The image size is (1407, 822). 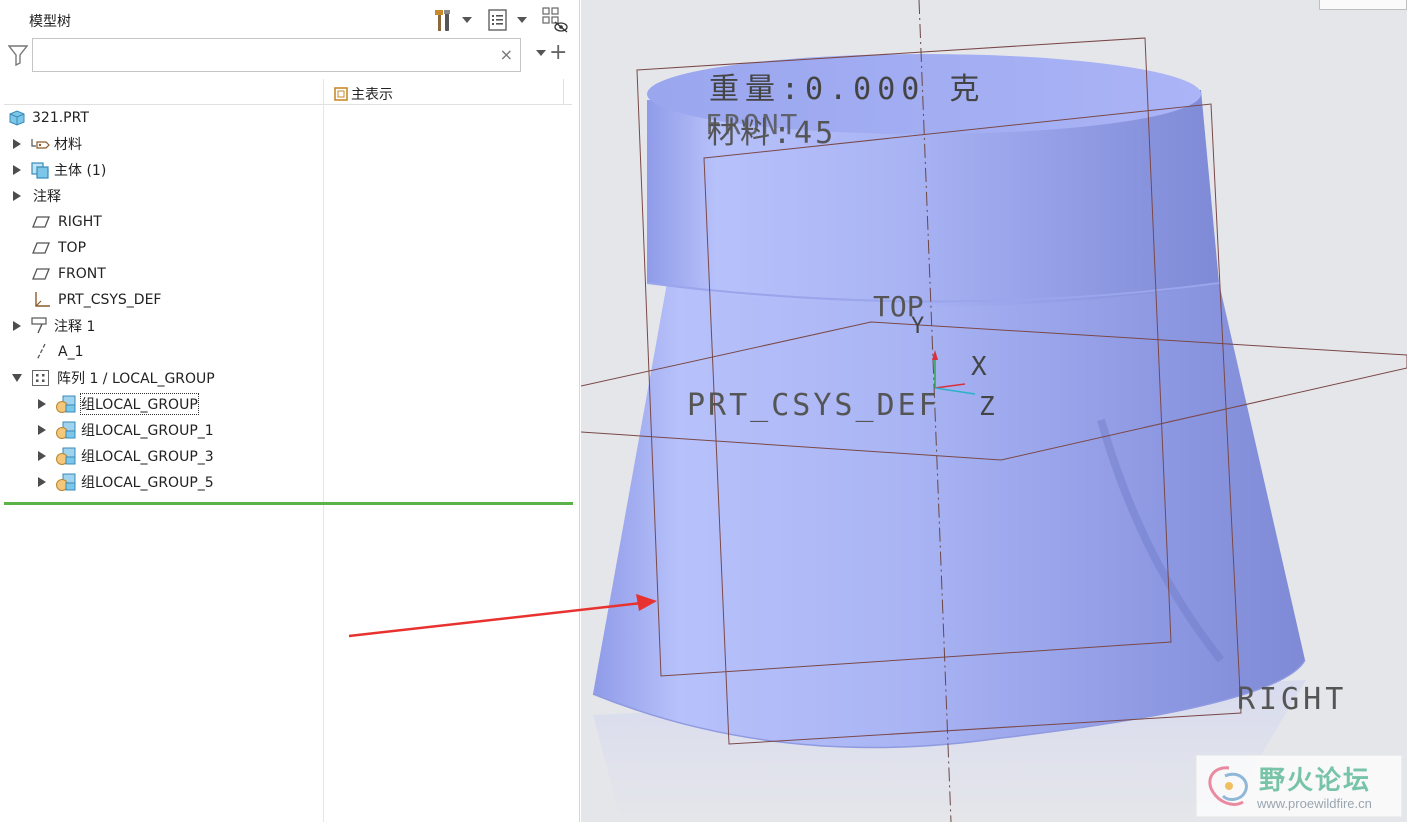 What do you see at coordinates (452, 20) in the screenshot?
I see `settings-tools-button` at bounding box center [452, 20].